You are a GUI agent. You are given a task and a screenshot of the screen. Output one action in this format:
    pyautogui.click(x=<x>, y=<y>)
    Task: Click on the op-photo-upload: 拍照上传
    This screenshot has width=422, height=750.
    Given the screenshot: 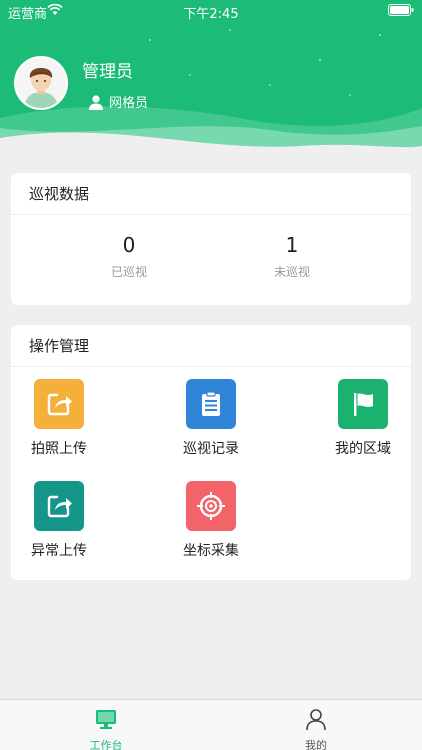 What is the action you would take?
    pyautogui.click(x=59, y=418)
    